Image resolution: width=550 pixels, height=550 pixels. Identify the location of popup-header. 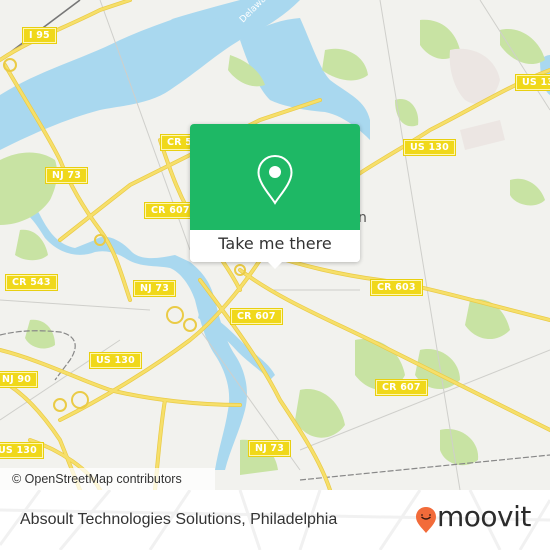
(275, 177).